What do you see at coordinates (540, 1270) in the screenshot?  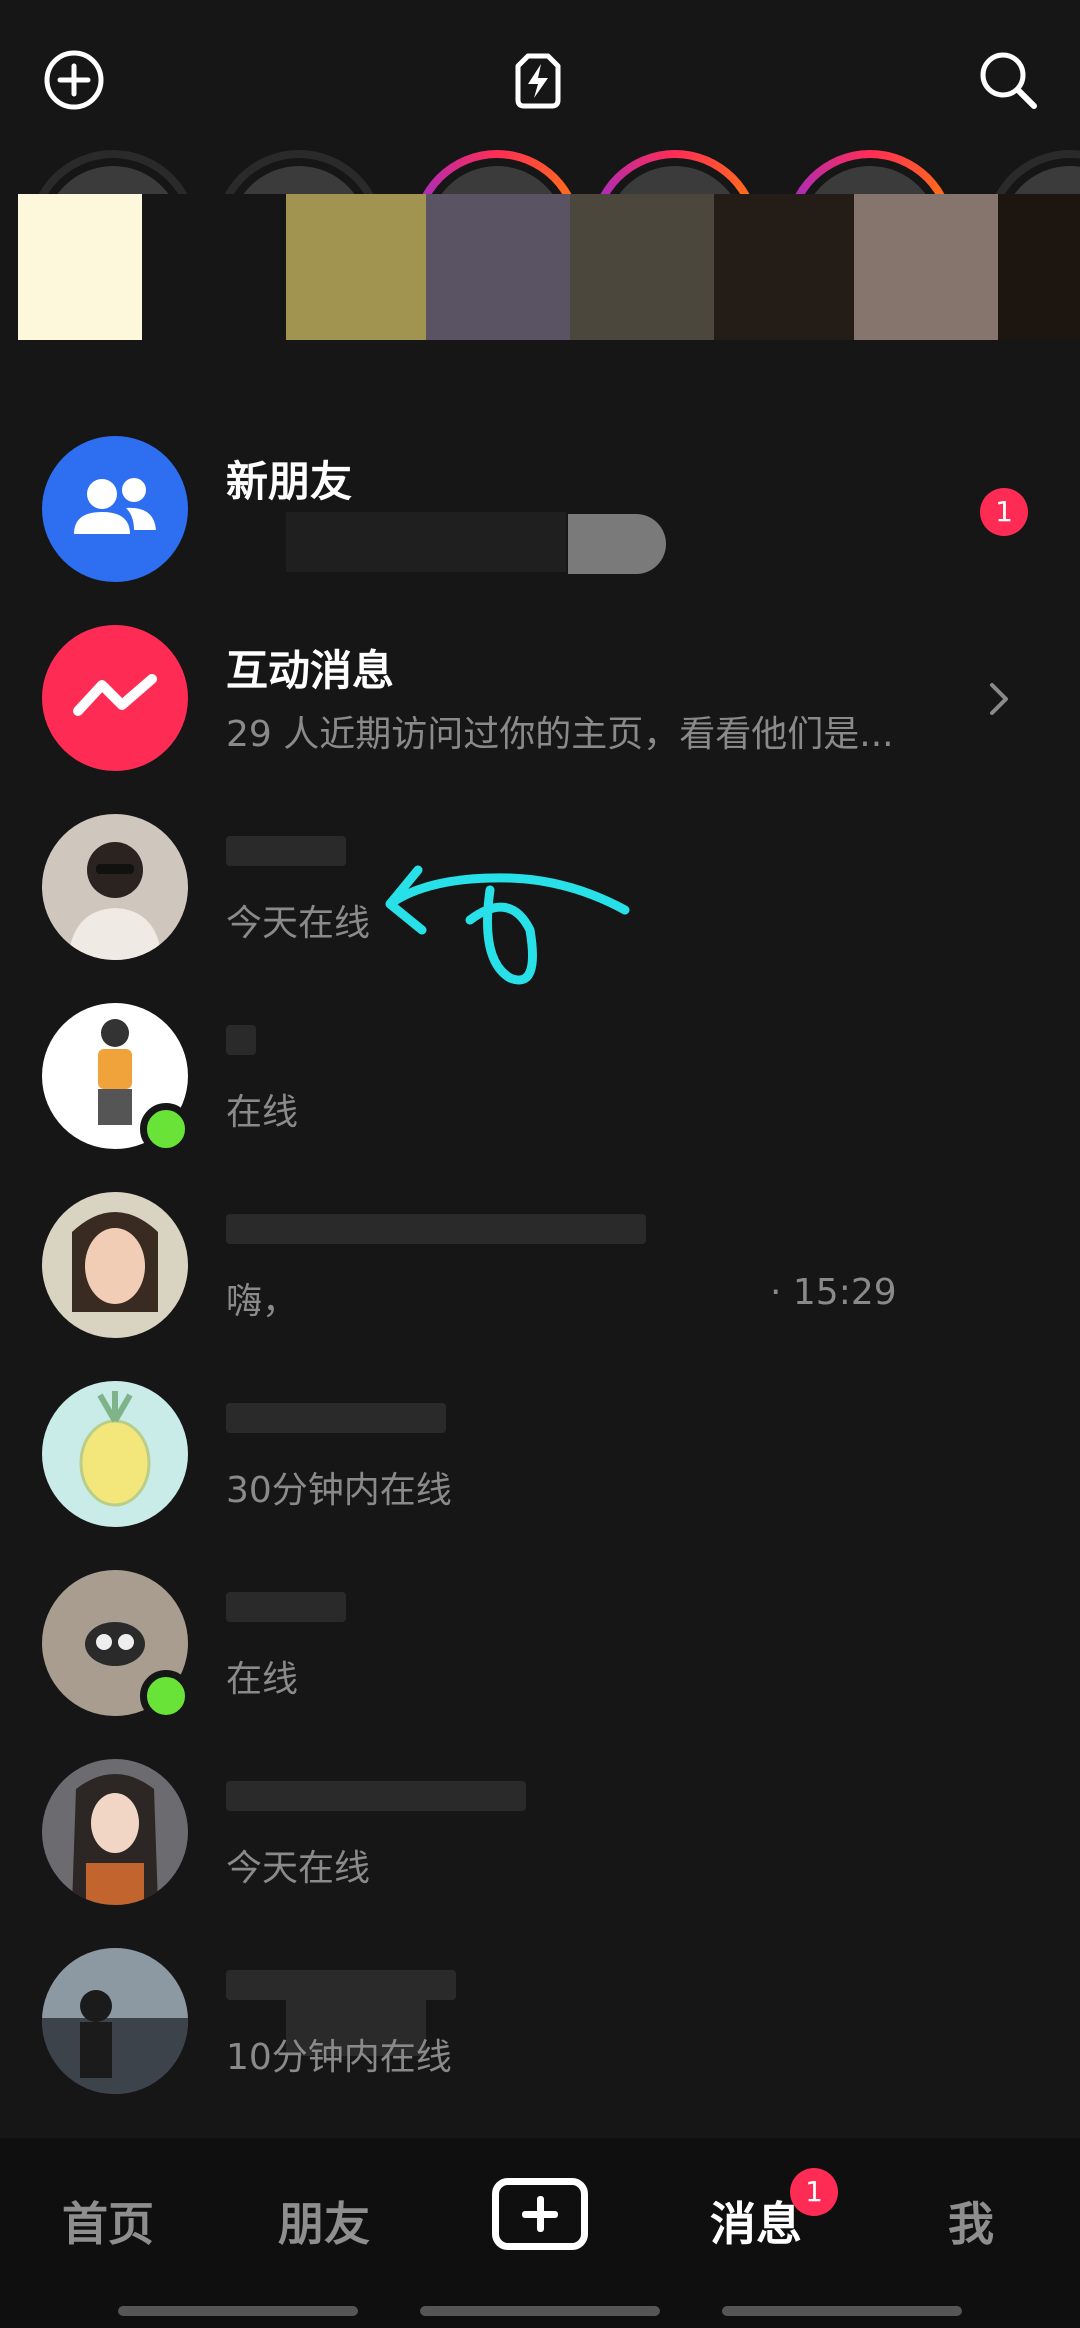 I see `list-item-chat: 嗨， · 15:29` at bounding box center [540, 1270].